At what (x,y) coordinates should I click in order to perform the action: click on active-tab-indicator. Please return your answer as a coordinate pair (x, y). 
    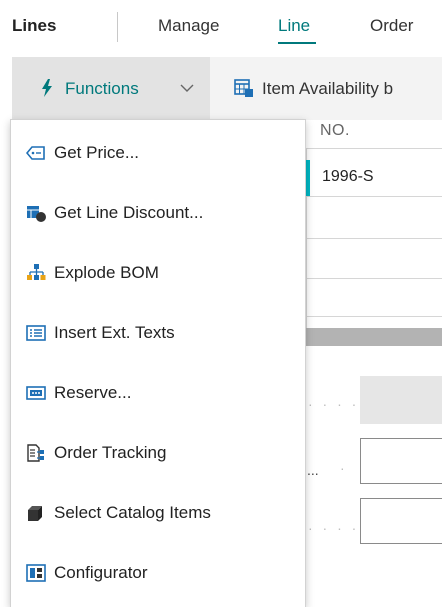
    Looking at the image, I should click on (297, 43).